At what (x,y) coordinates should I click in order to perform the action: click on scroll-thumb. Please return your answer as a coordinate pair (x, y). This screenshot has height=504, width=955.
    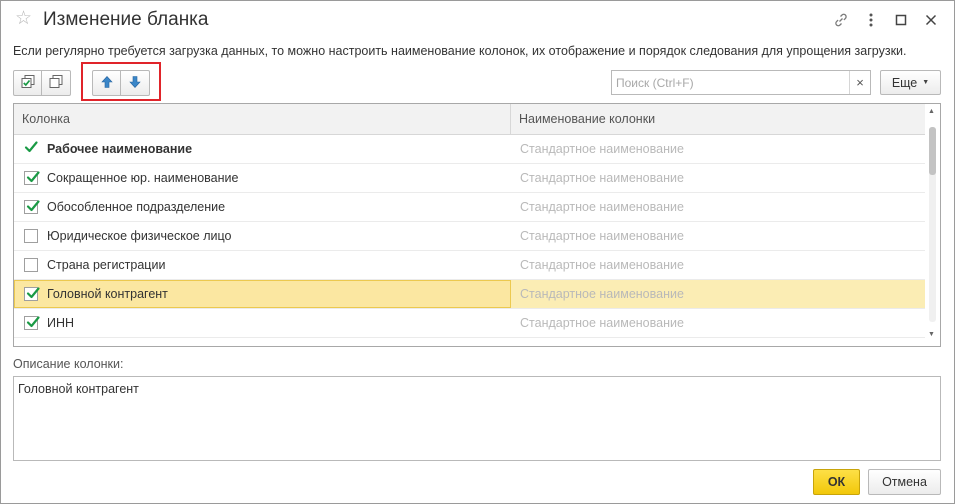
    Looking at the image, I should click on (932, 151).